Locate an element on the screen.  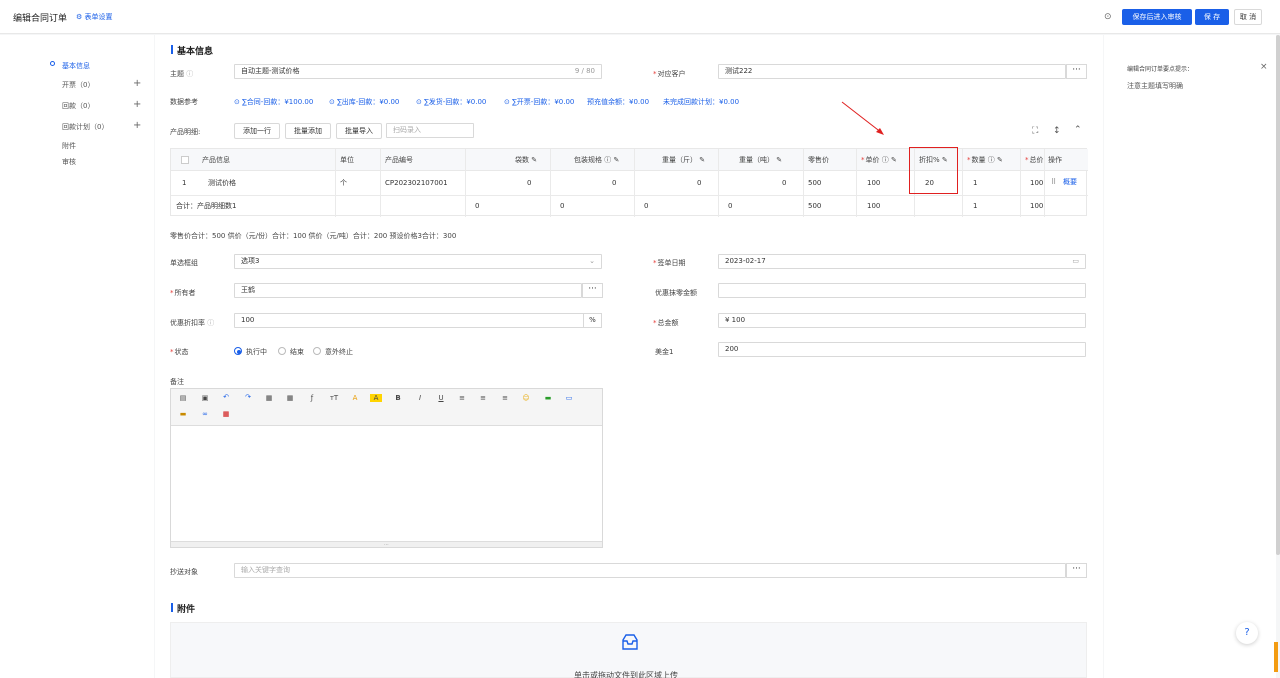
sort-icon: ↕ is located at coordinates (1057, 131).